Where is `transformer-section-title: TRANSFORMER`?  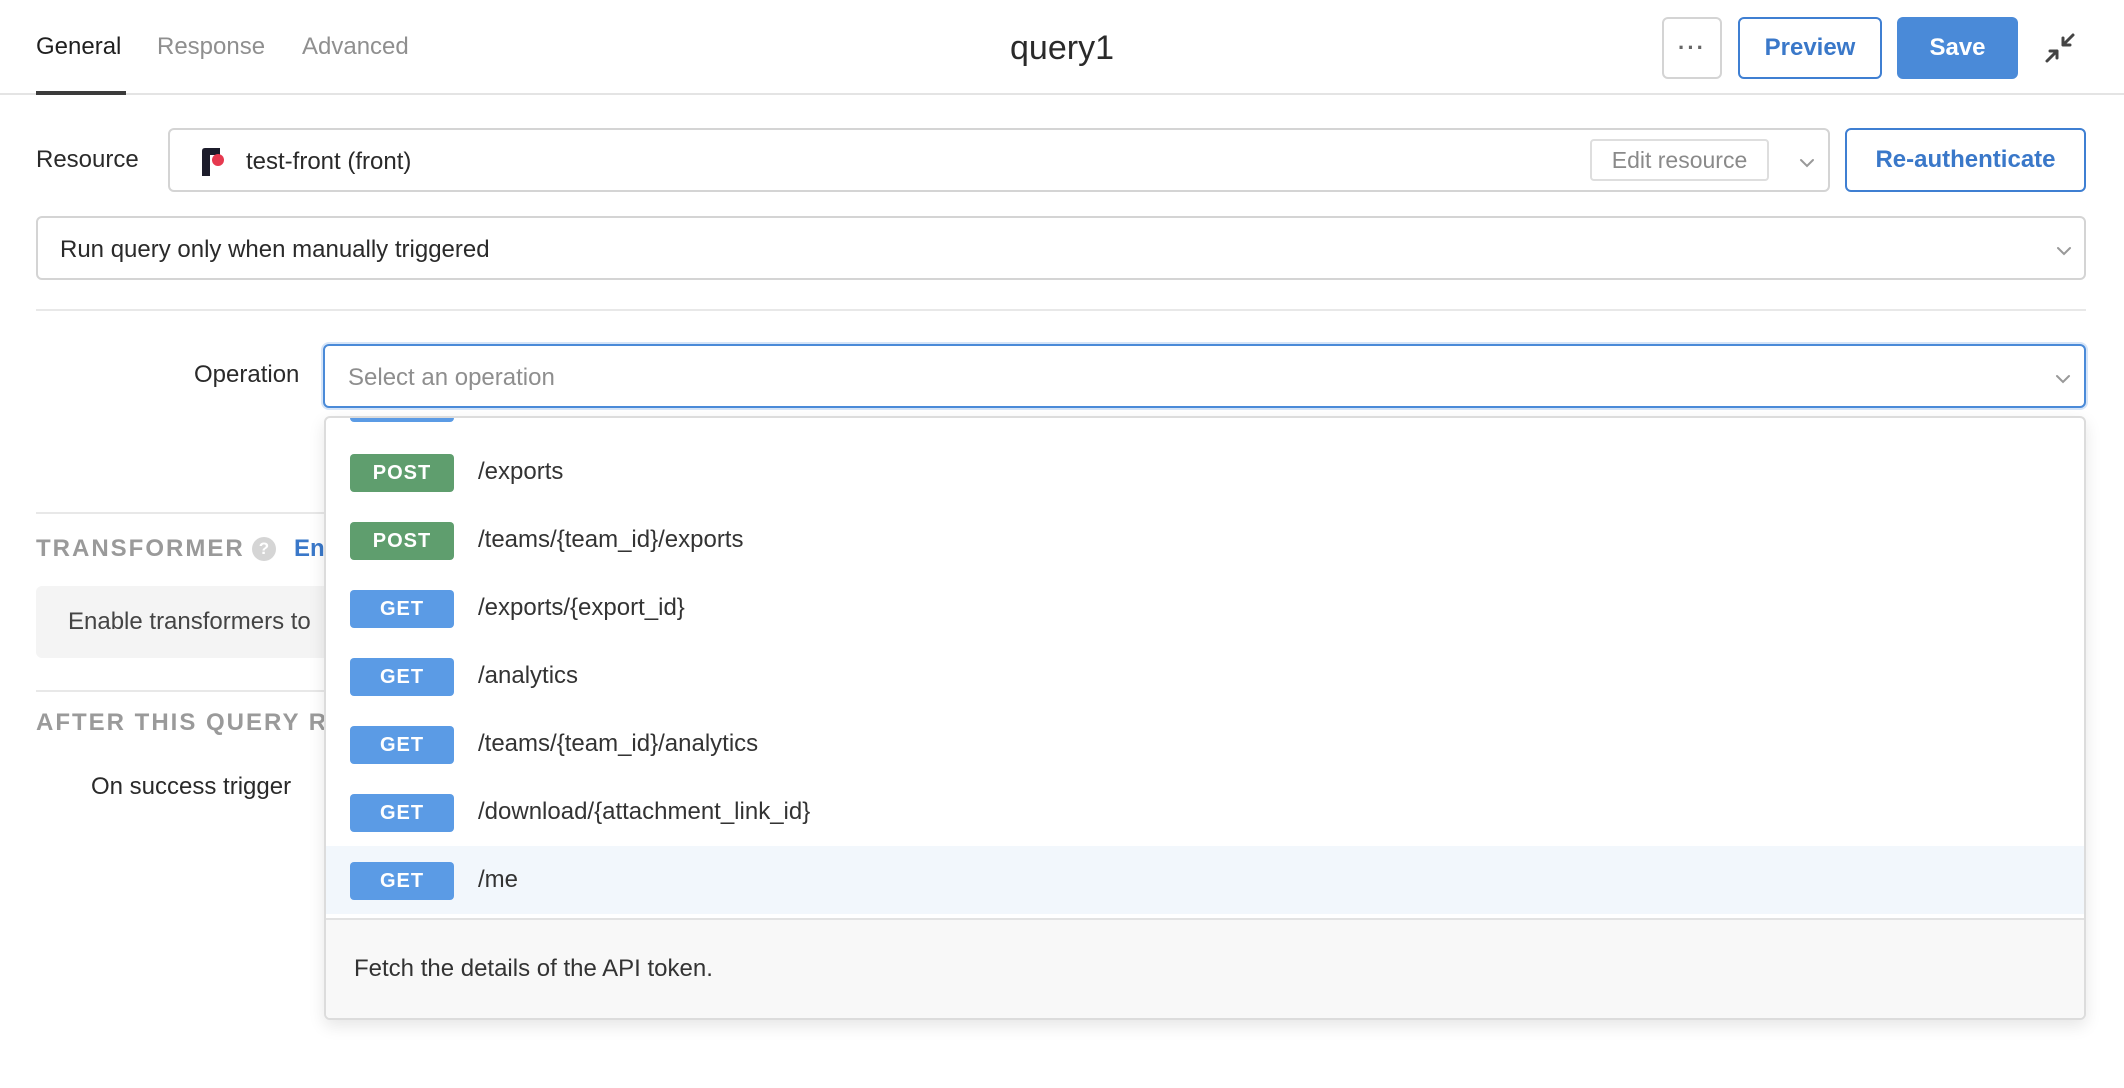
transformer-section-title: TRANSFORMER is located at coordinates (140, 548).